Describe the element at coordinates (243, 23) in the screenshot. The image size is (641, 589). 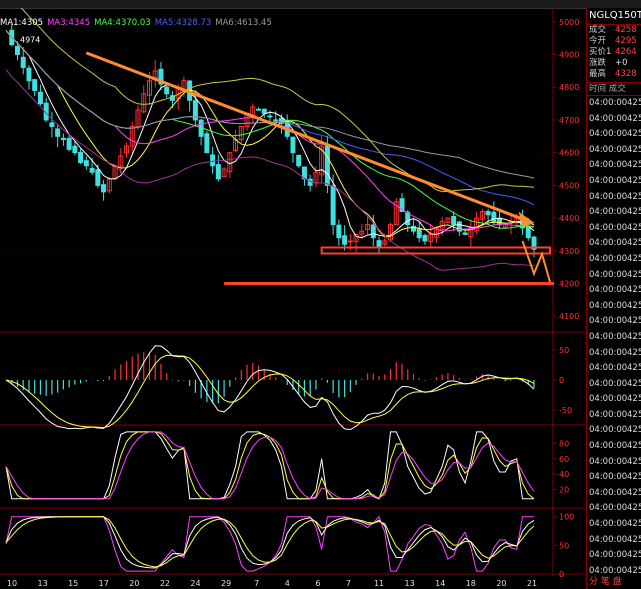
I see `ma-legend-item-4: MA6:4613.45` at that location.